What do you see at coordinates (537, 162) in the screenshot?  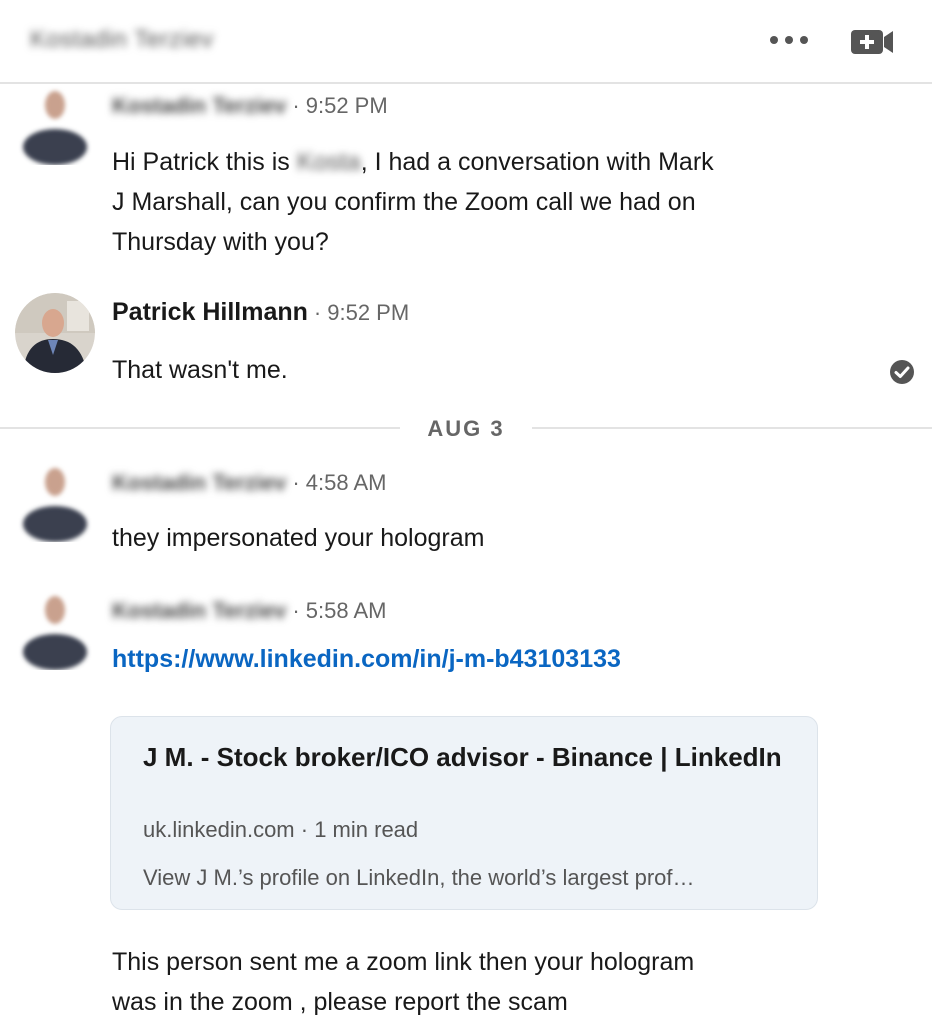 I see `message-text: , I had a conversation with Mark` at bounding box center [537, 162].